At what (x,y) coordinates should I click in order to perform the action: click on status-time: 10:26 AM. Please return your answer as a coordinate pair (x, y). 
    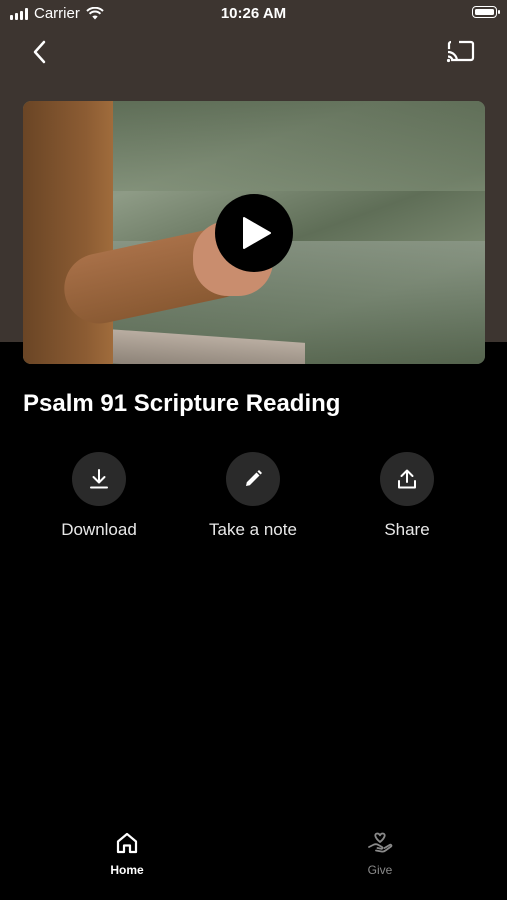
    Looking at the image, I should click on (253, 13).